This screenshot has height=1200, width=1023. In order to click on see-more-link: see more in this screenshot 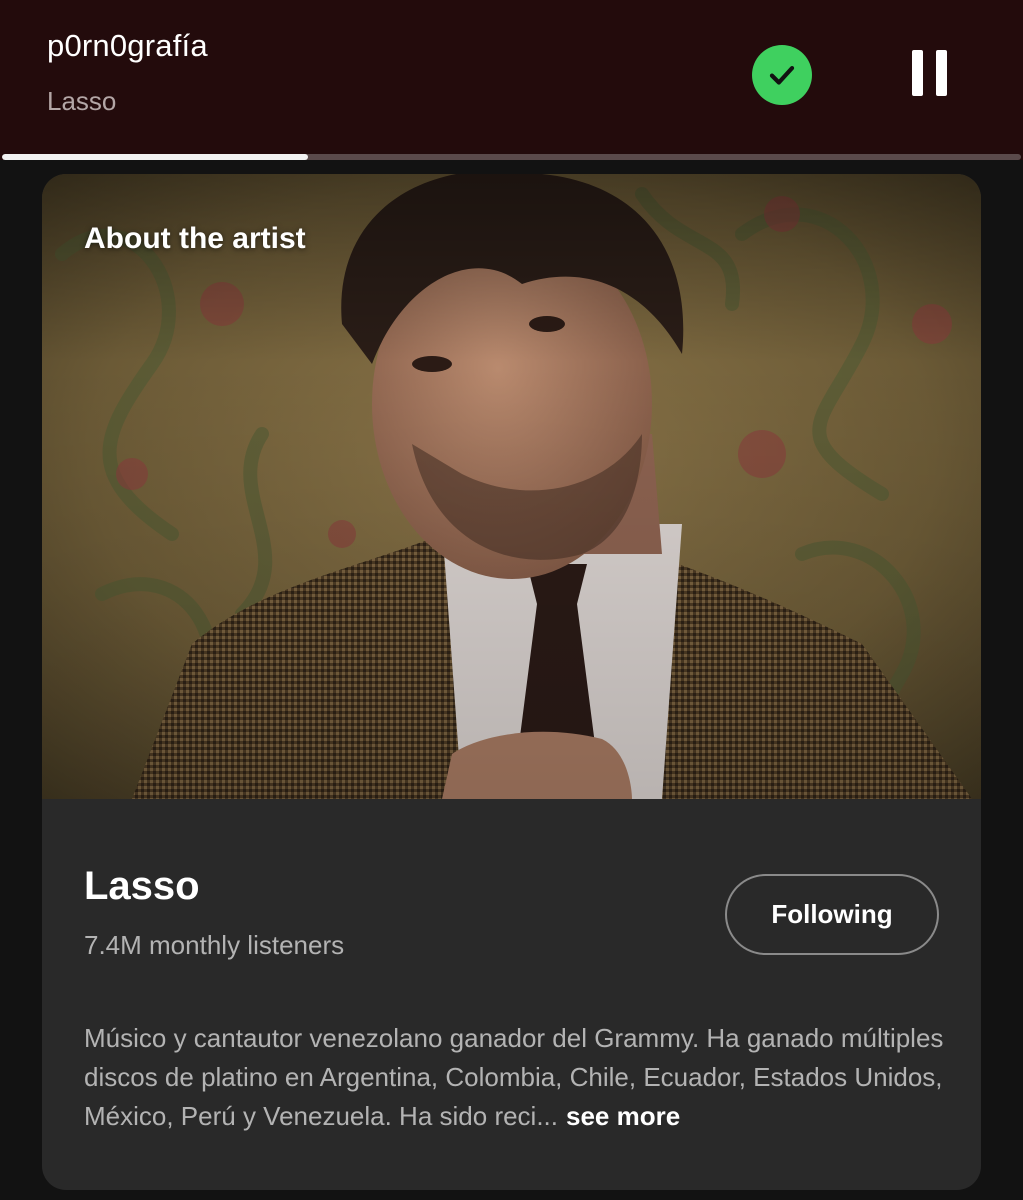, I will do `click(623, 1116)`.